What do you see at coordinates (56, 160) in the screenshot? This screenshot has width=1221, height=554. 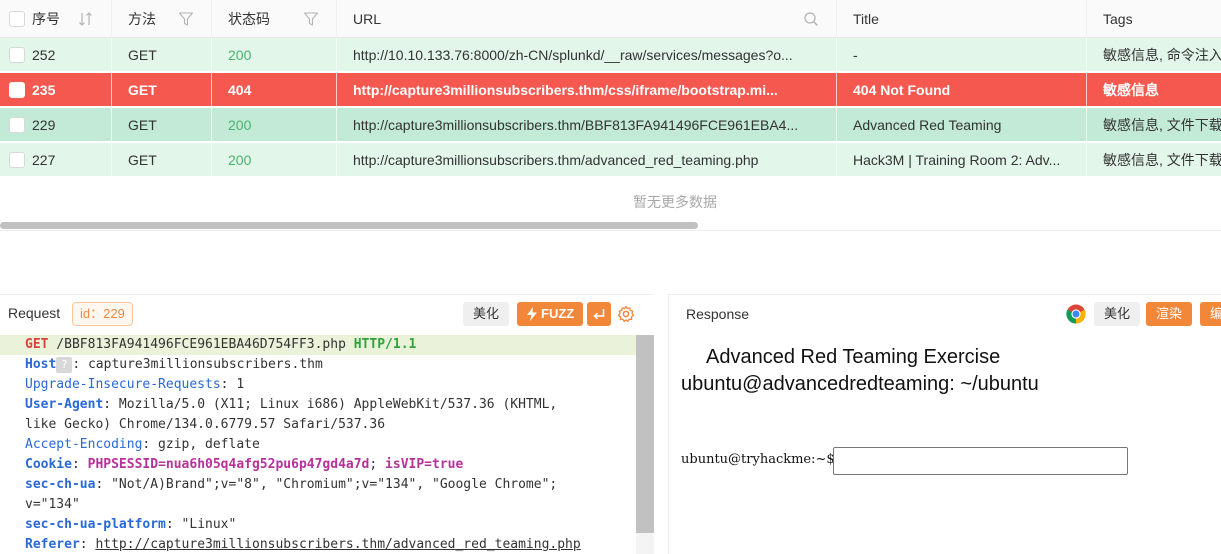 I see `cell-index: 227` at bounding box center [56, 160].